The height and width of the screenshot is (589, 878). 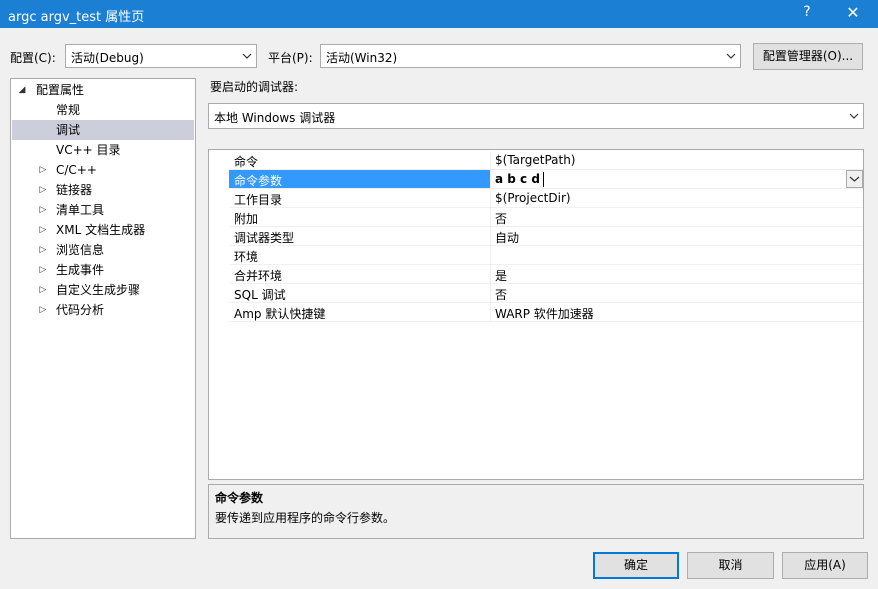 What do you see at coordinates (533, 198) in the screenshot?
I see `property-value: $(ProjectDir)` at bounding box center [533, 198].